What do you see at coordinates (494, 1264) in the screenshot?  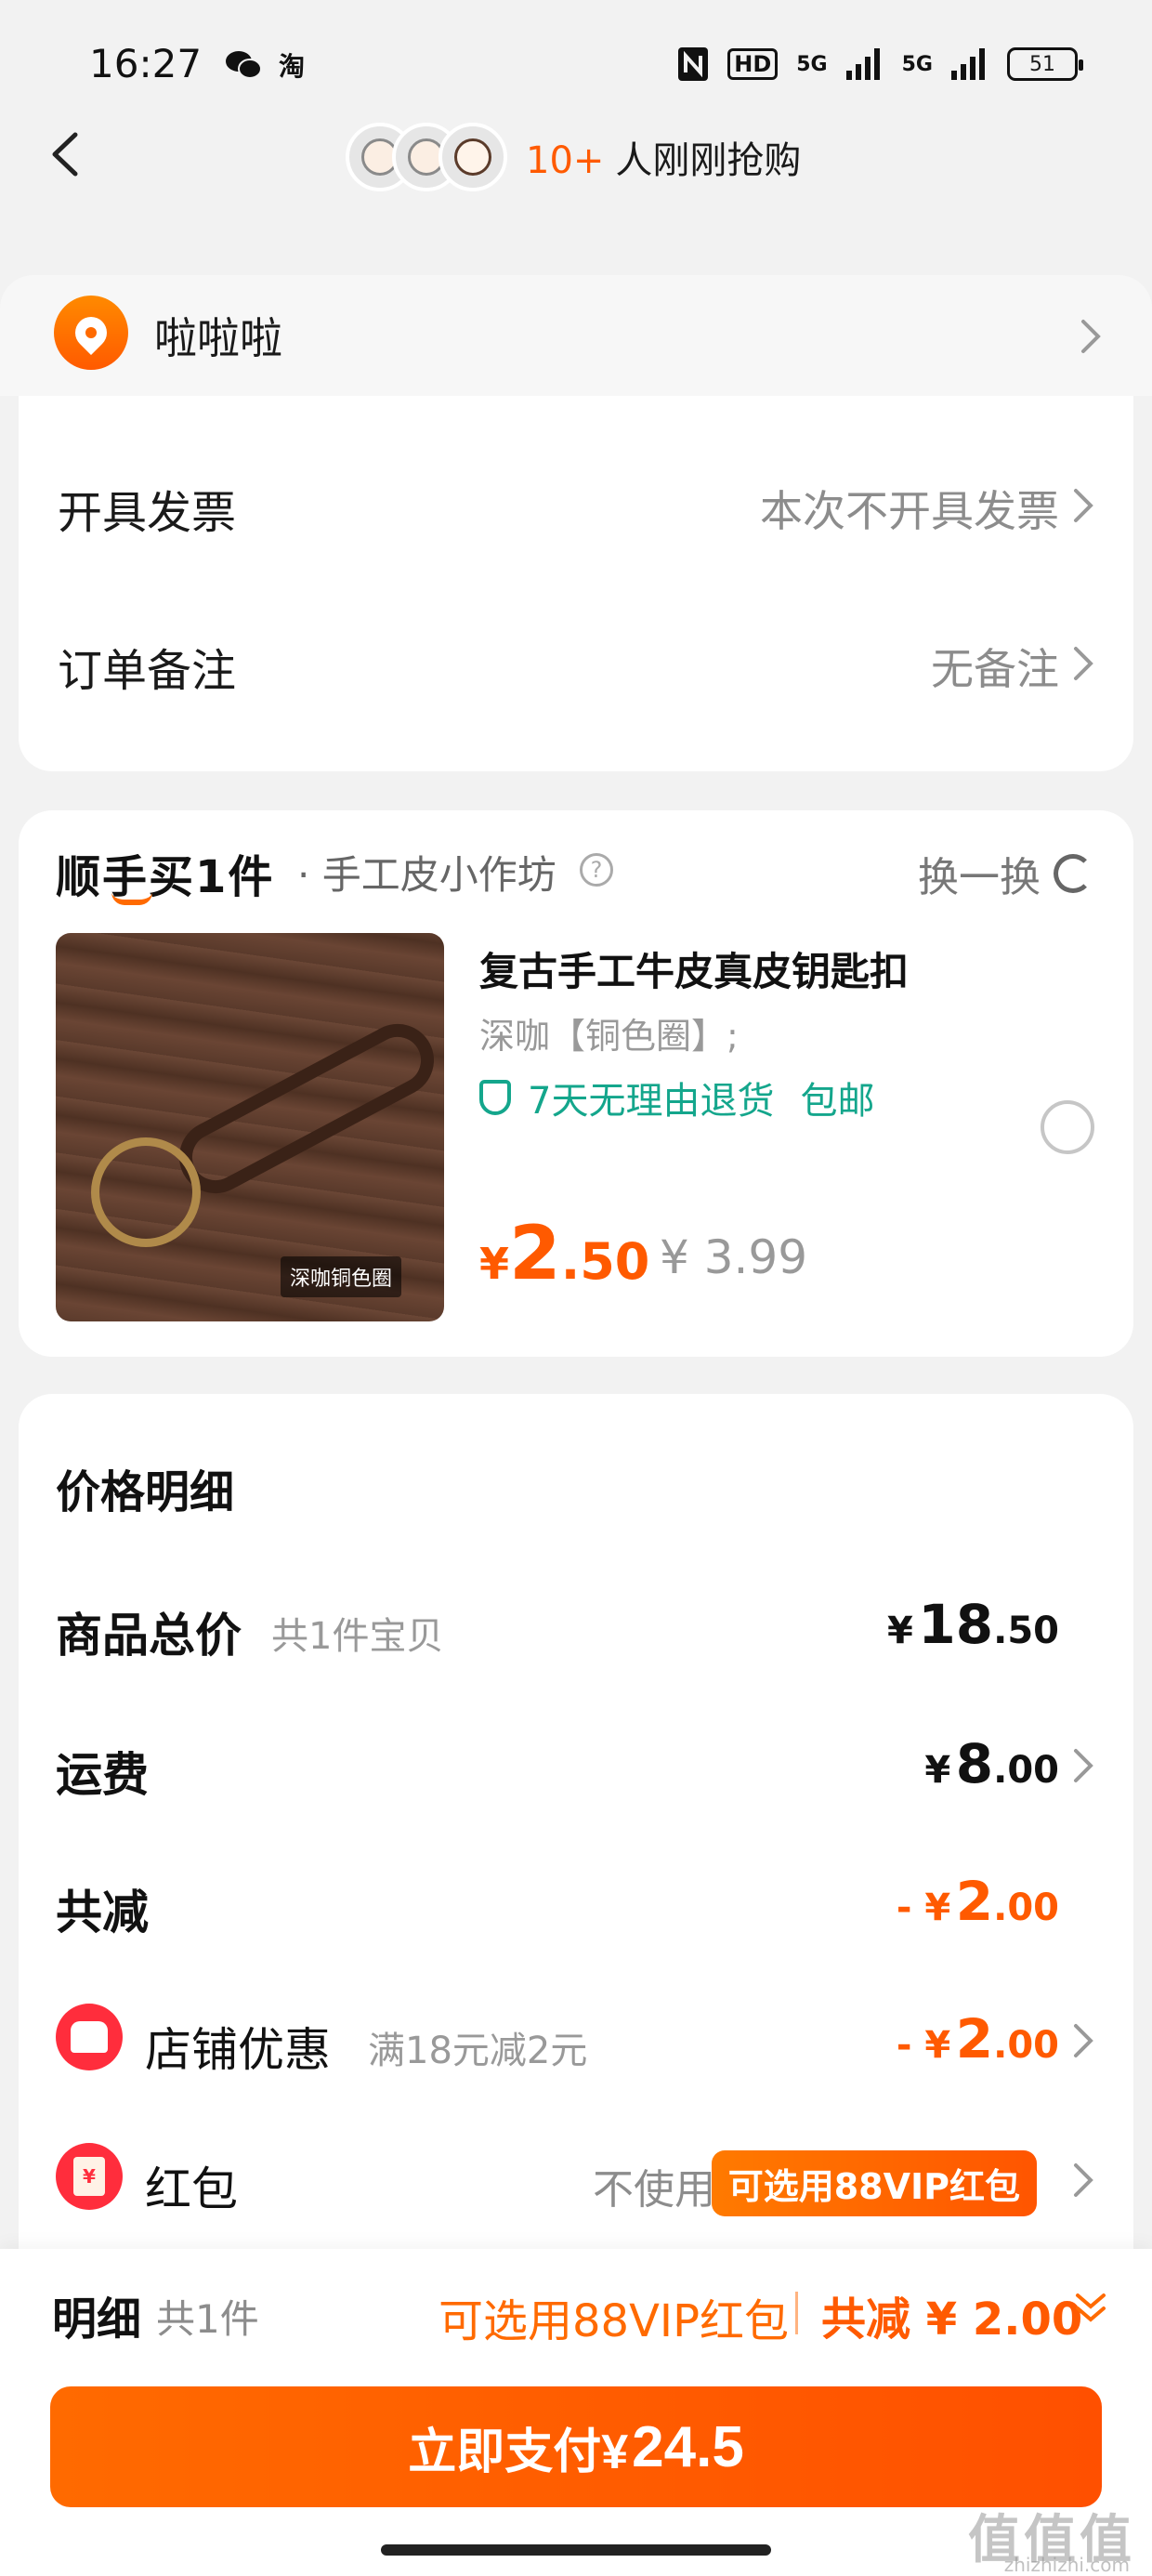 I see `price-currency: ¥` at bounding box center [494, 1264].